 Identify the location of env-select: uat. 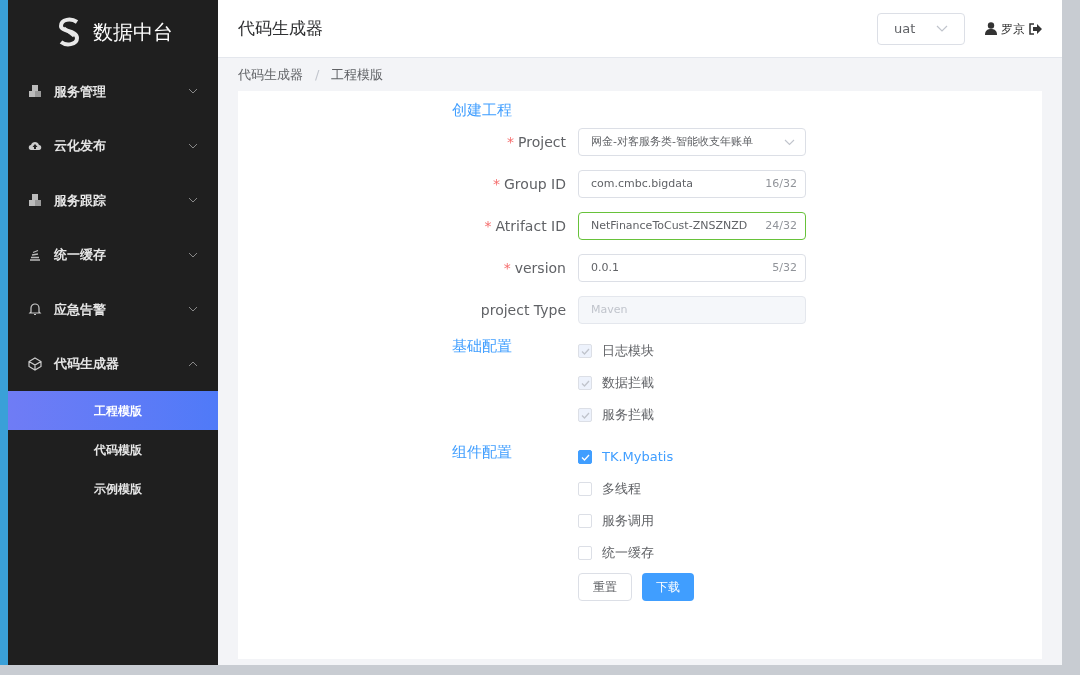
(921, 28).